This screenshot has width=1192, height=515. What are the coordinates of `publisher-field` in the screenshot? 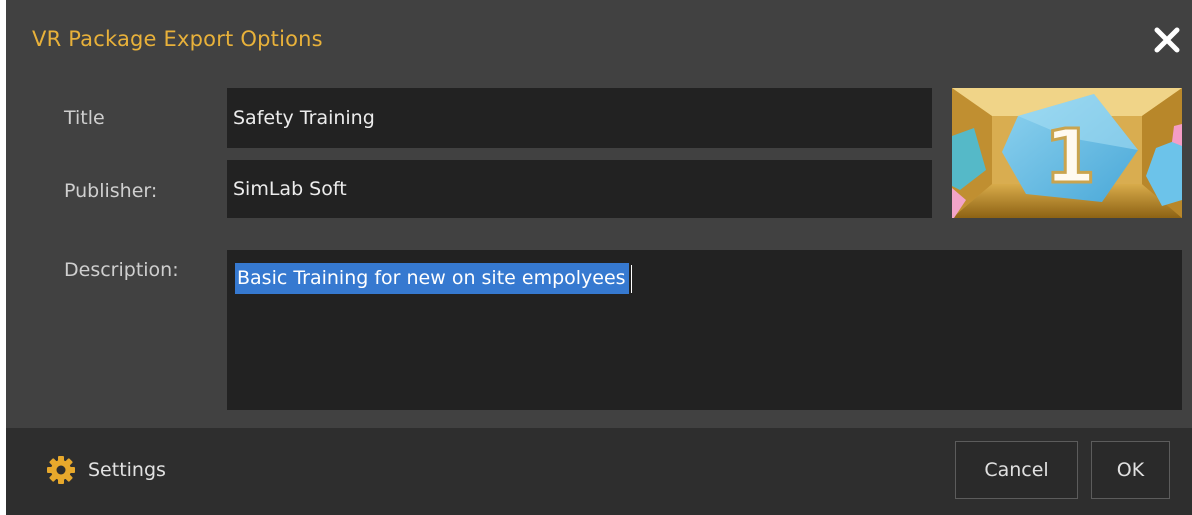 It's located at (579, 189).